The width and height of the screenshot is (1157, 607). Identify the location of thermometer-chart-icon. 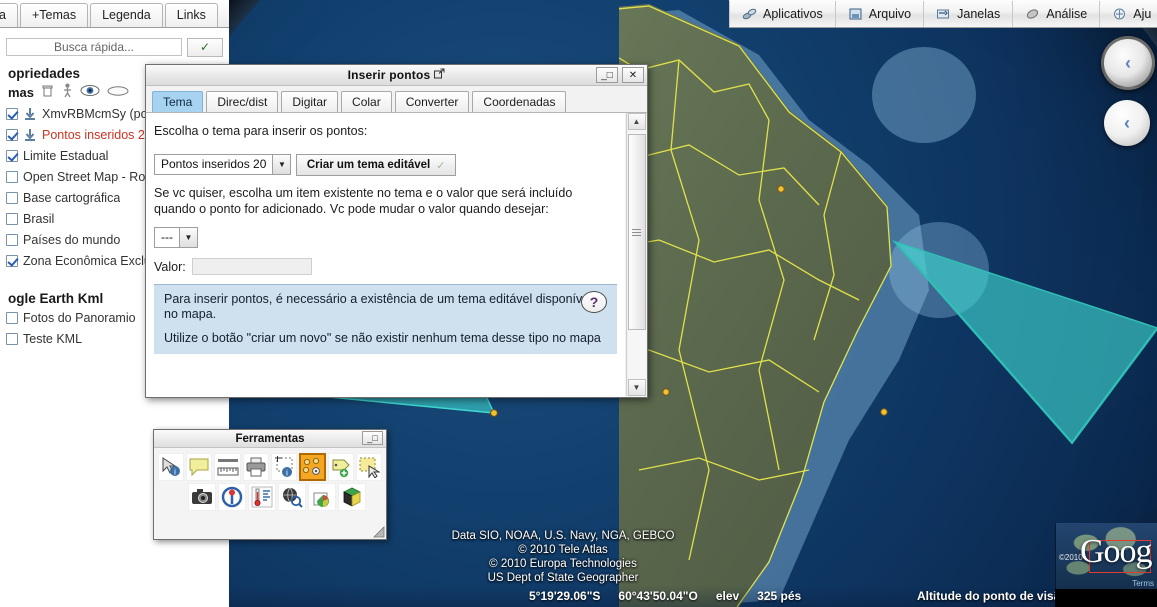
(262, 497).